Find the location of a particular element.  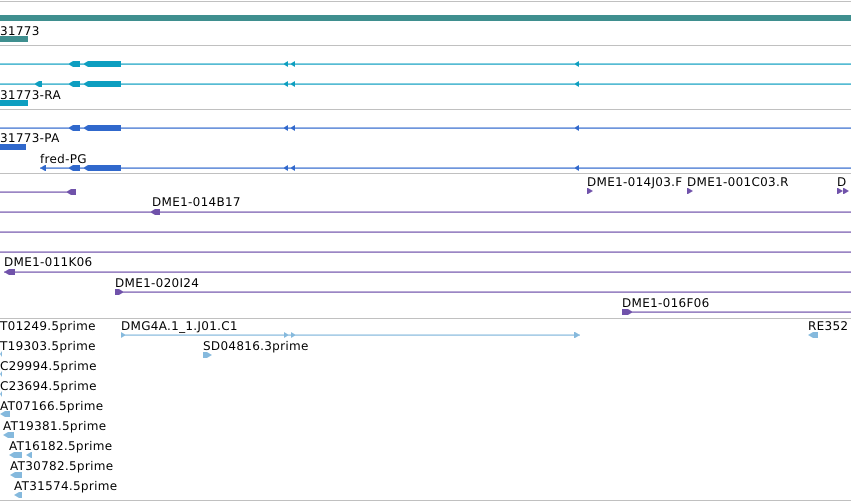

feature-label: 31773-PA is located at coordinates (30, 138).